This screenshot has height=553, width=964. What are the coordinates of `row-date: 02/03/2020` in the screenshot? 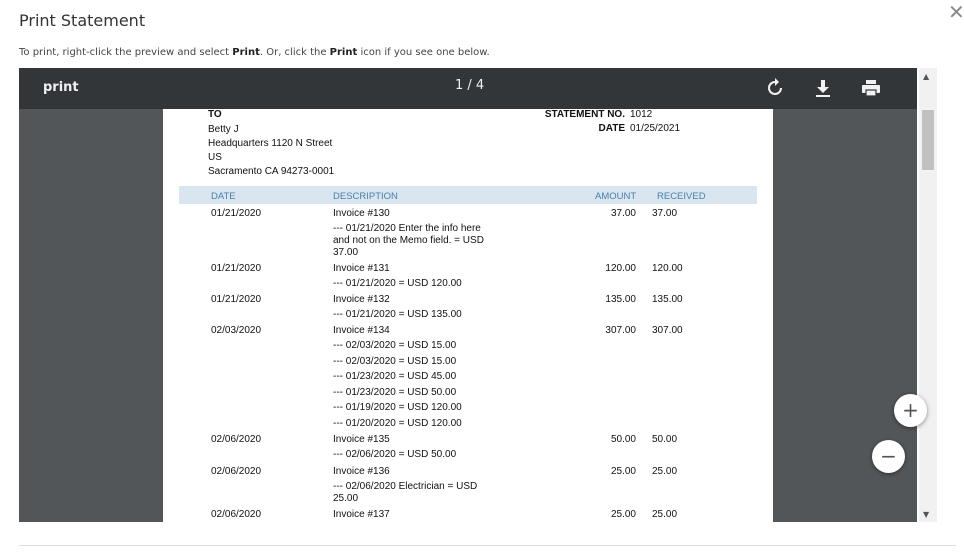 It's located at (236, 330).